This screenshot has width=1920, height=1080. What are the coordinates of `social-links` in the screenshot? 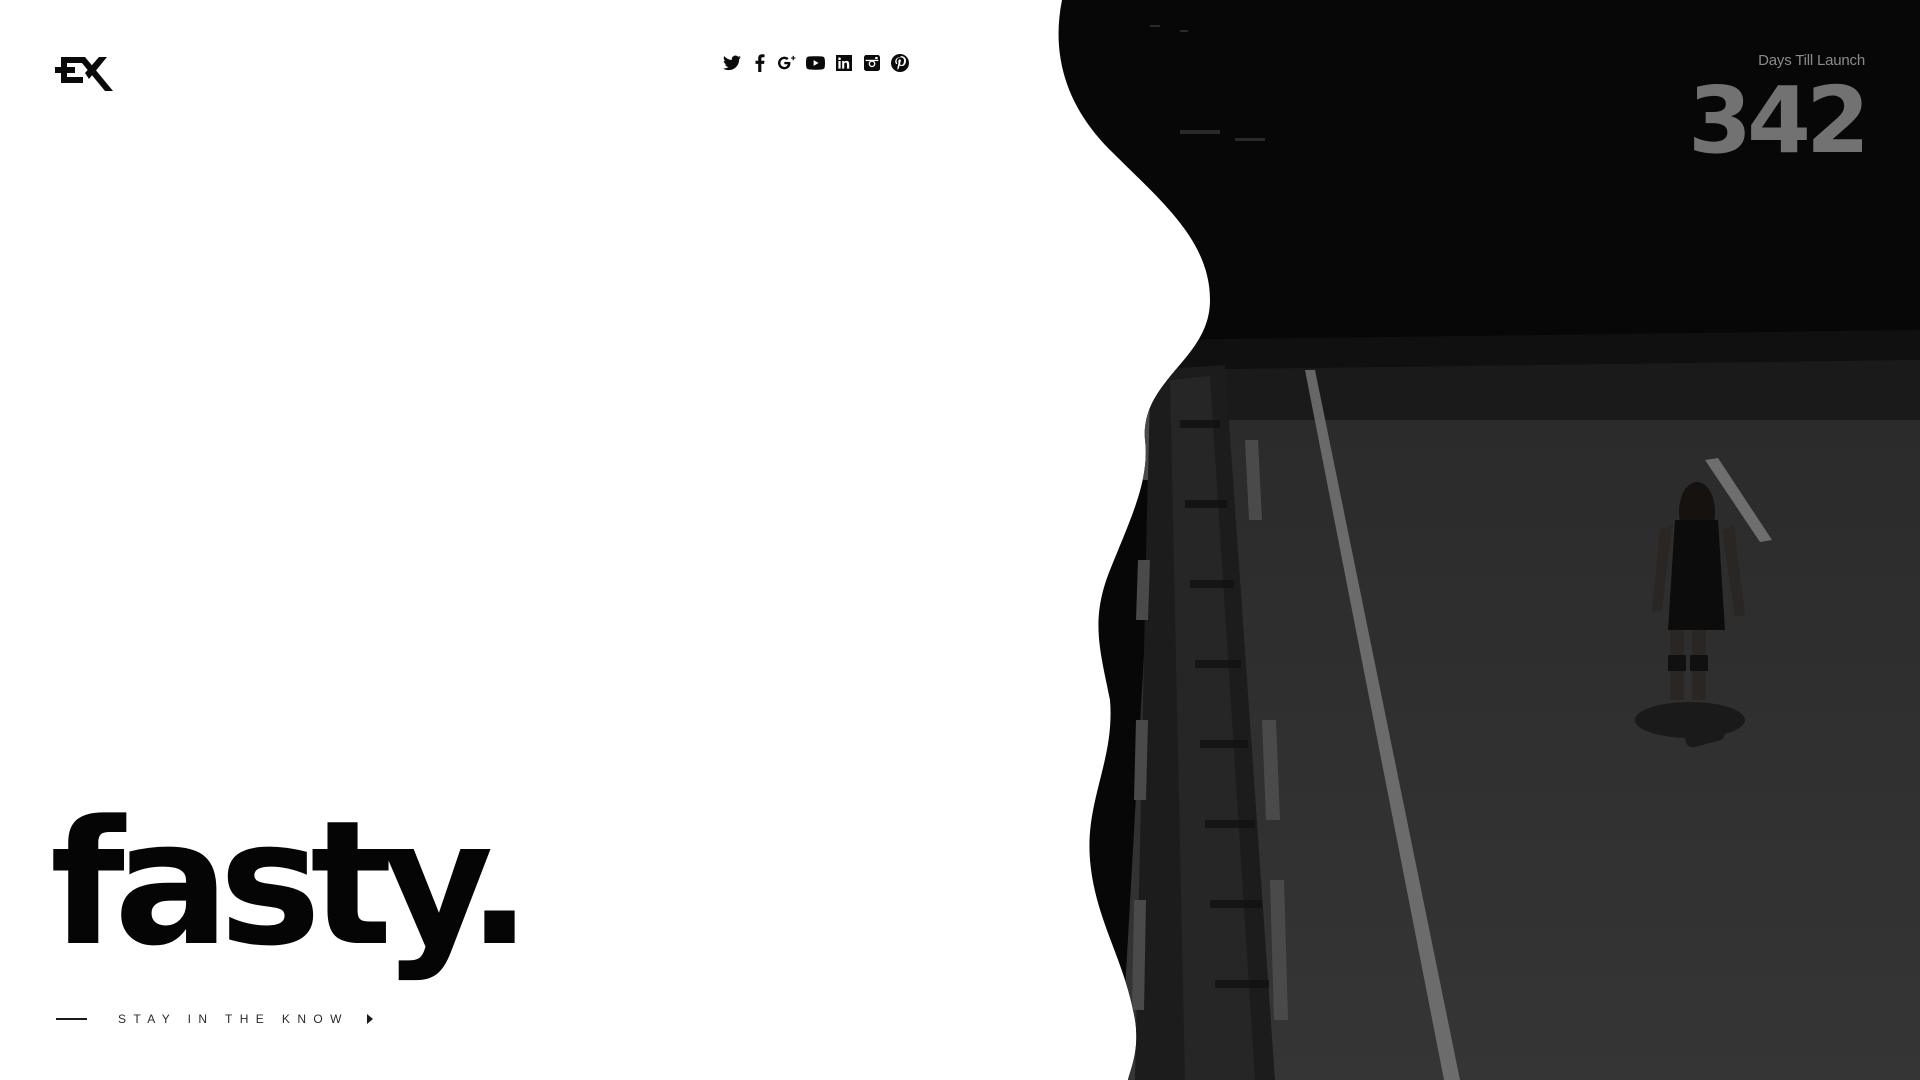 It's located at (815, 62).